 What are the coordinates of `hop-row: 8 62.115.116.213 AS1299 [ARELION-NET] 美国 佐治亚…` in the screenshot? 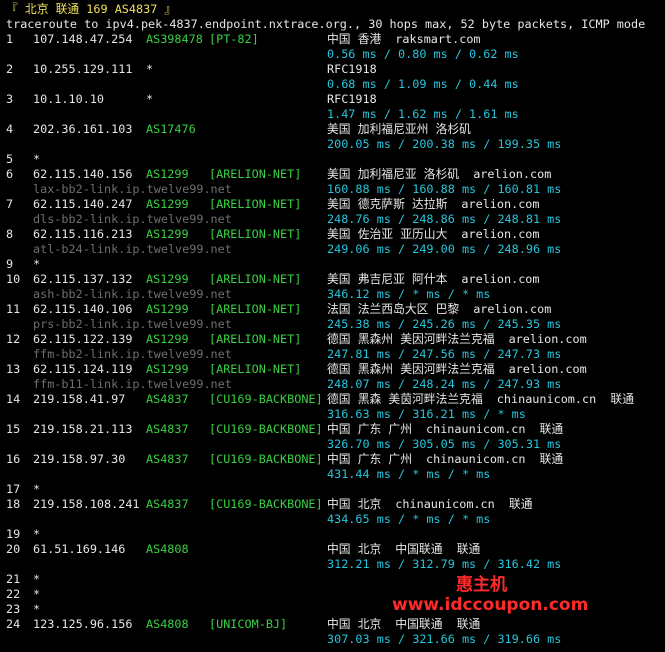 It's located at (331, 234).